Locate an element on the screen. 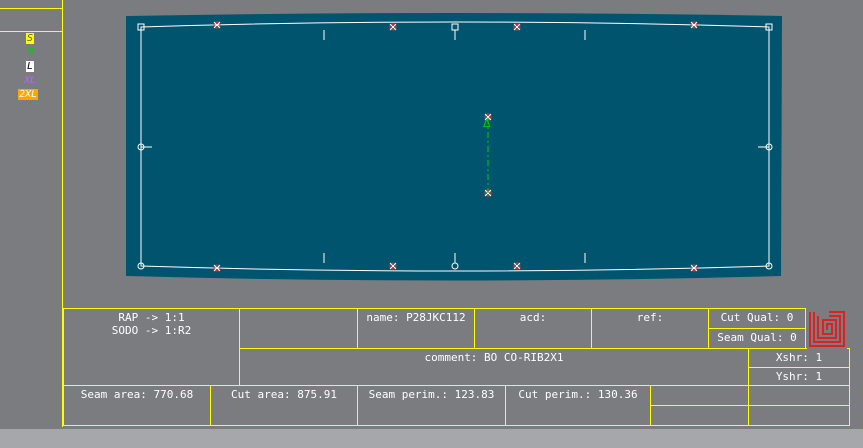  xshr-label: Xshr: 1 is located at coordinates (799, 357).